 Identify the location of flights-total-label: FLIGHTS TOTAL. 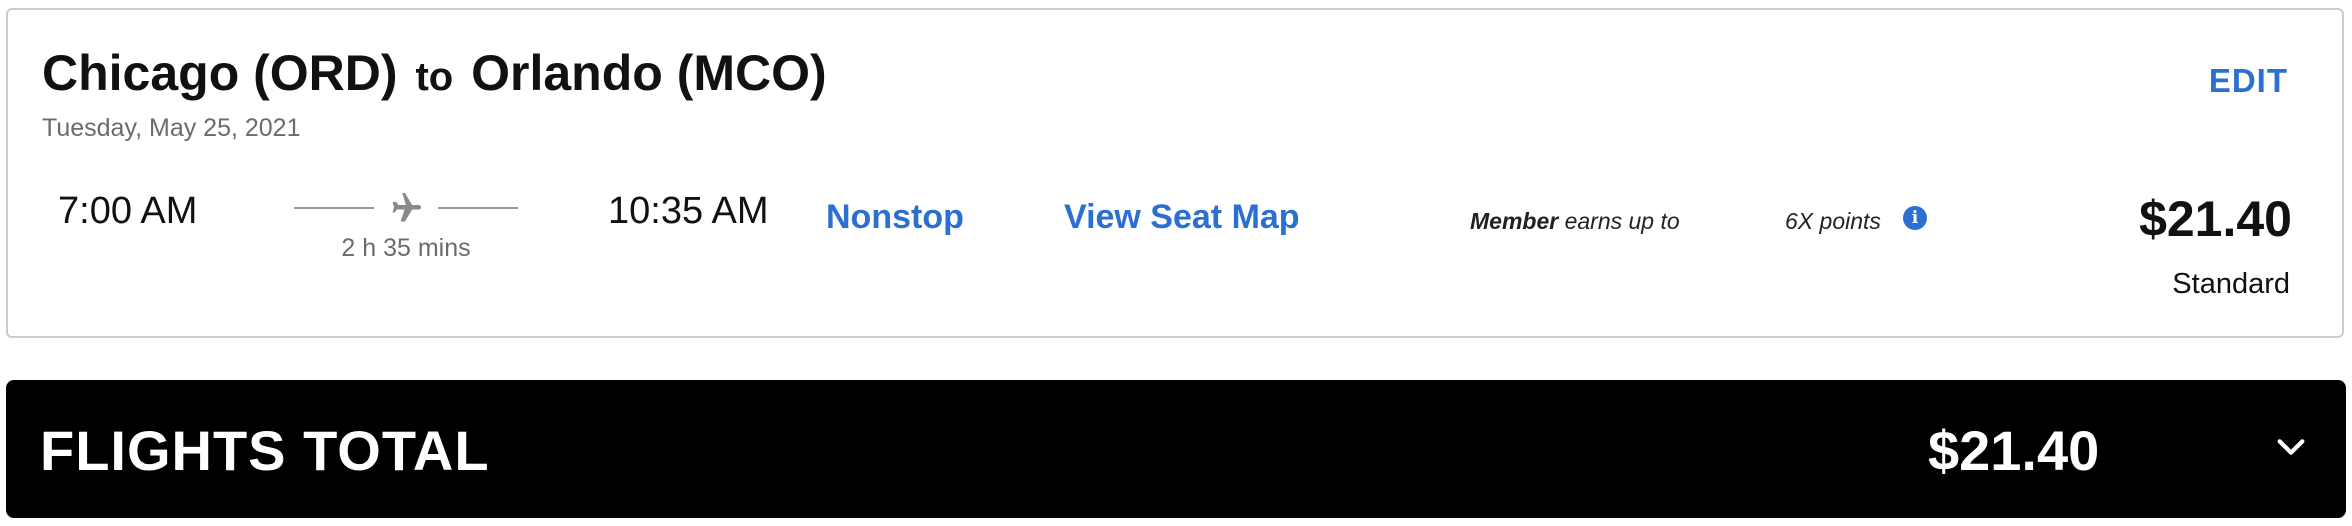
(265, 450).